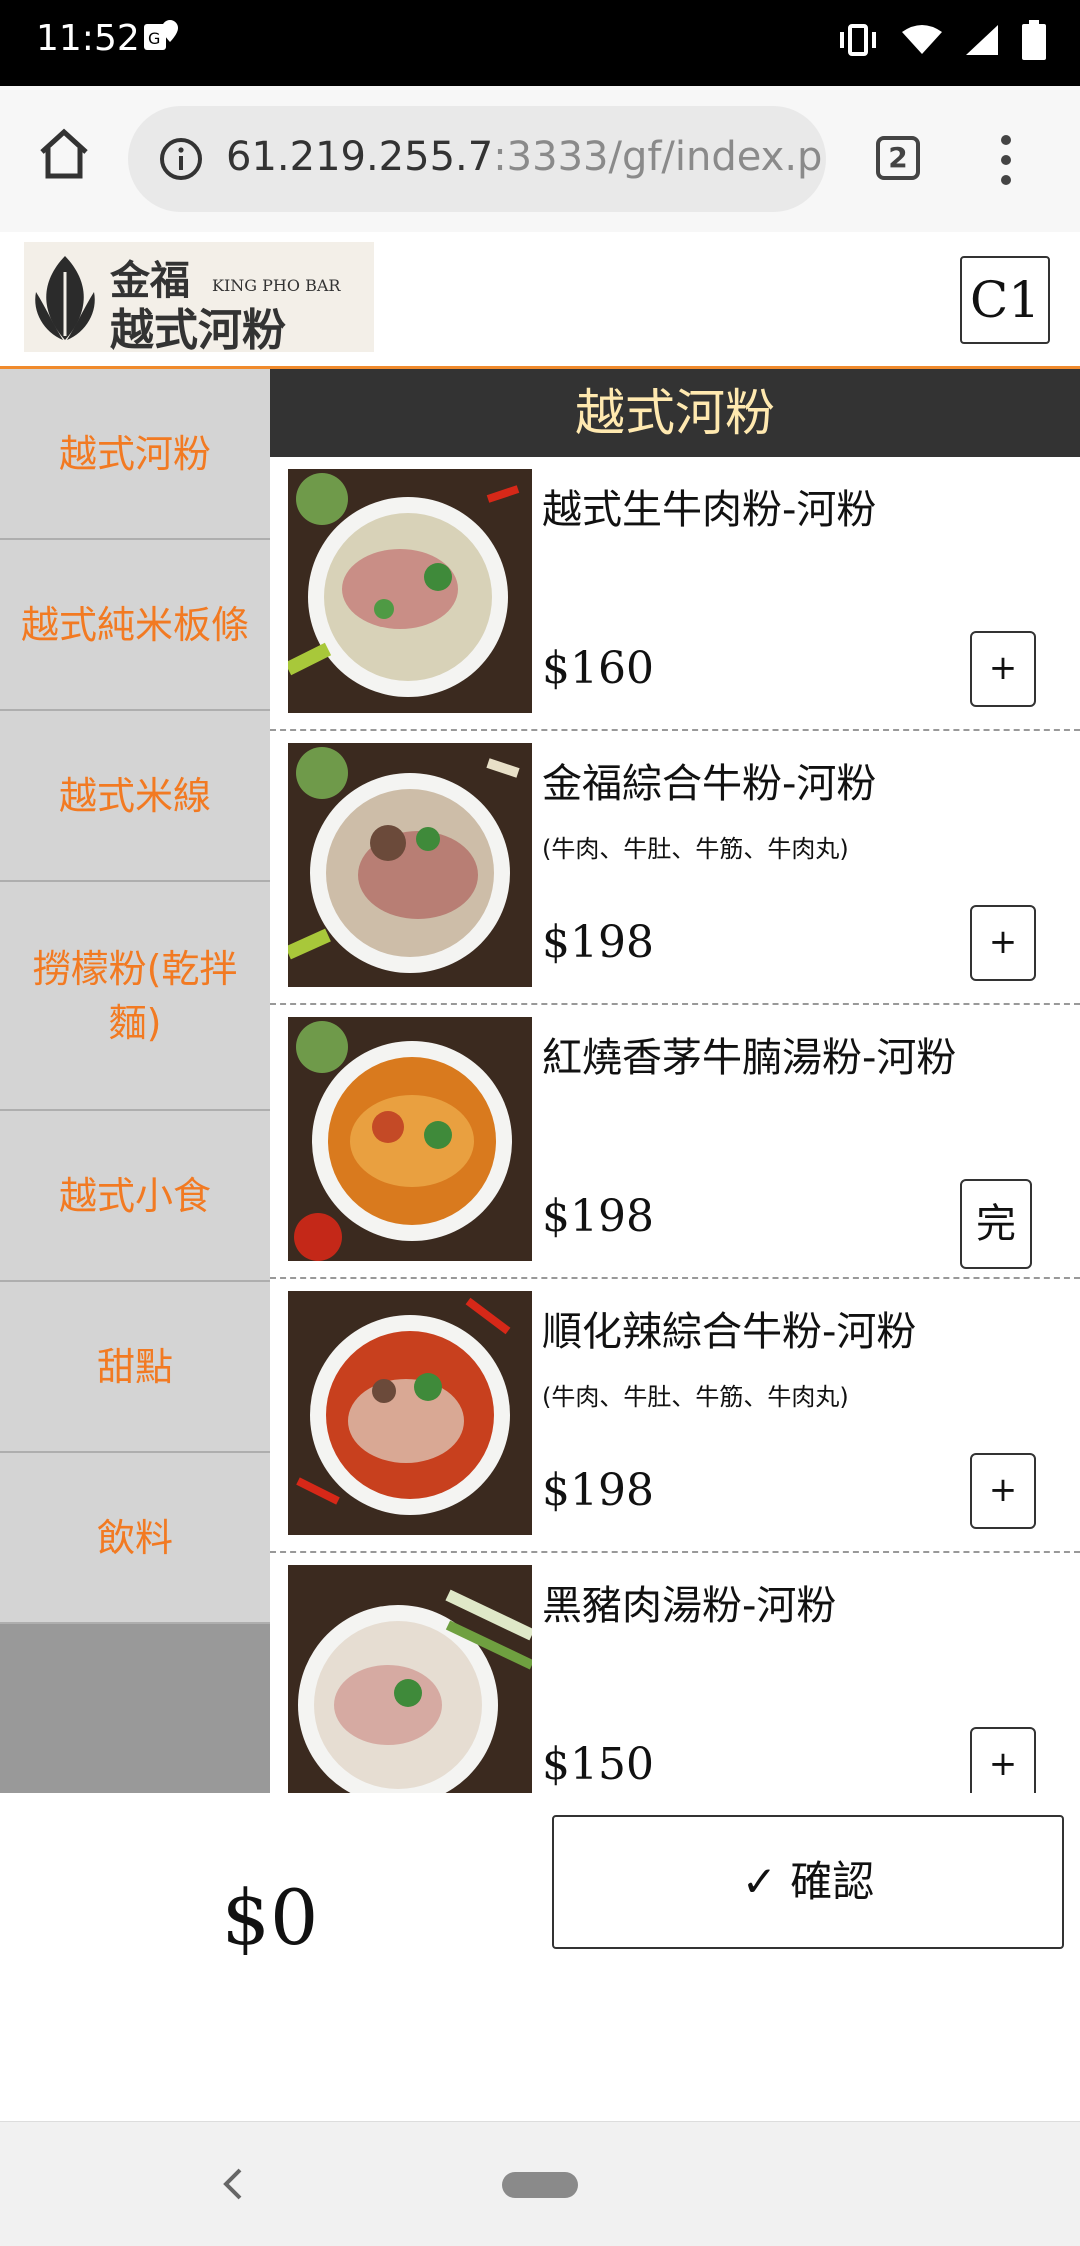 Image resolution: width=1080 pixels, height=2246 pixels. I want to click on sidebar-item-vermicelli: 越式米線, so click(135, 796).